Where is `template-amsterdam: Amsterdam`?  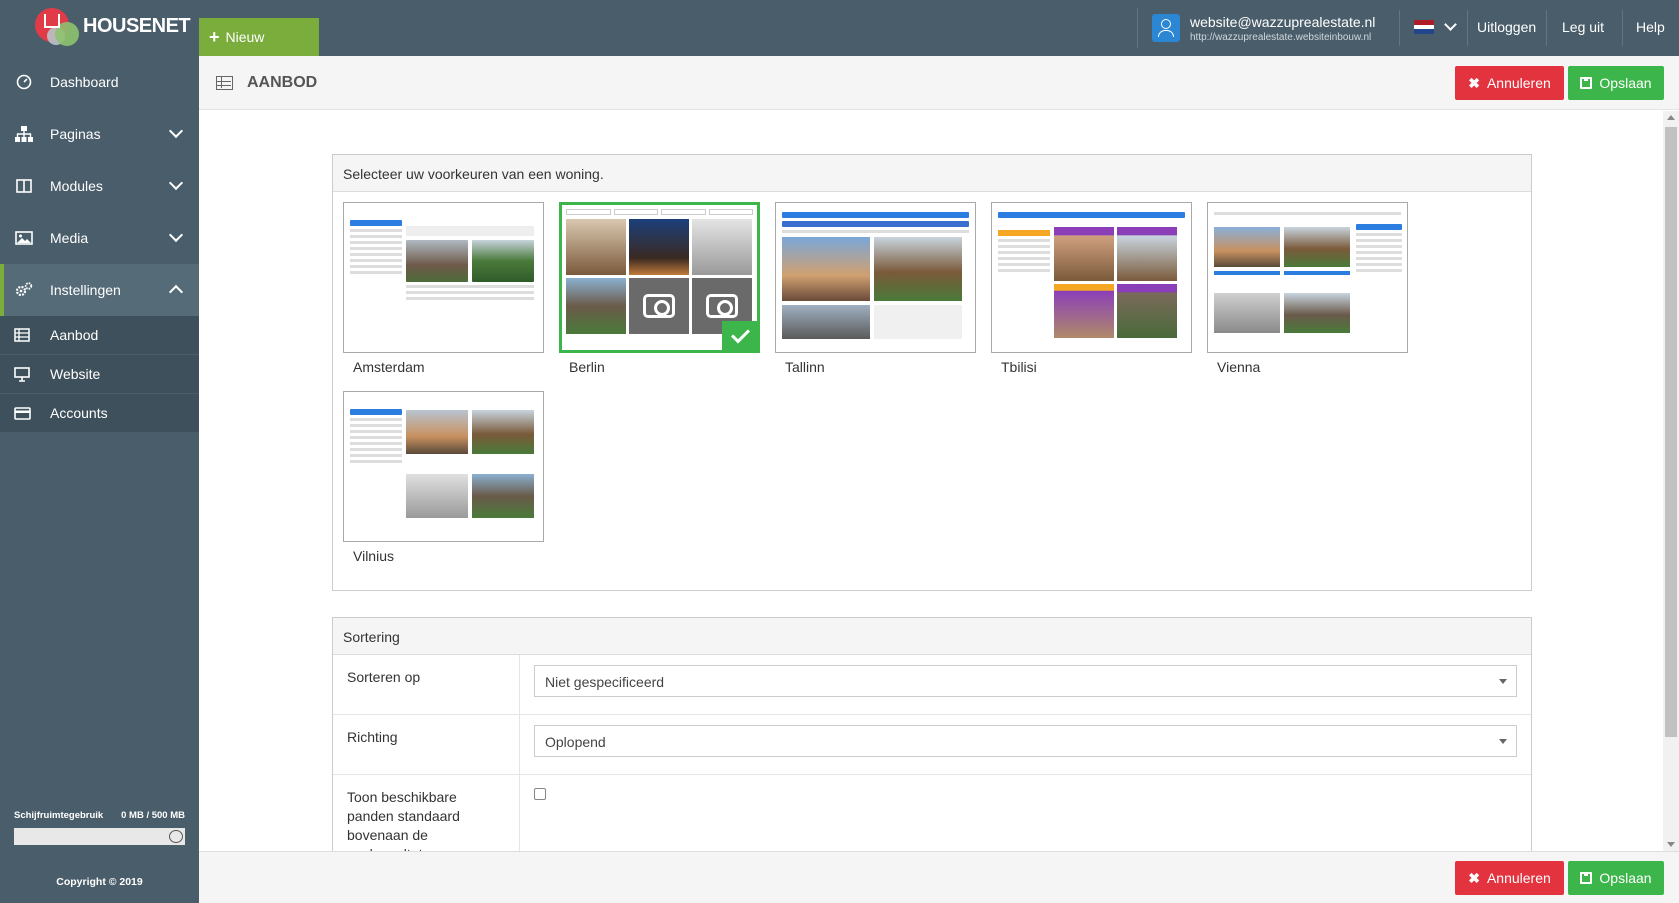 template-amsterdam: Amsterdam is located at coordinates (443, 293).